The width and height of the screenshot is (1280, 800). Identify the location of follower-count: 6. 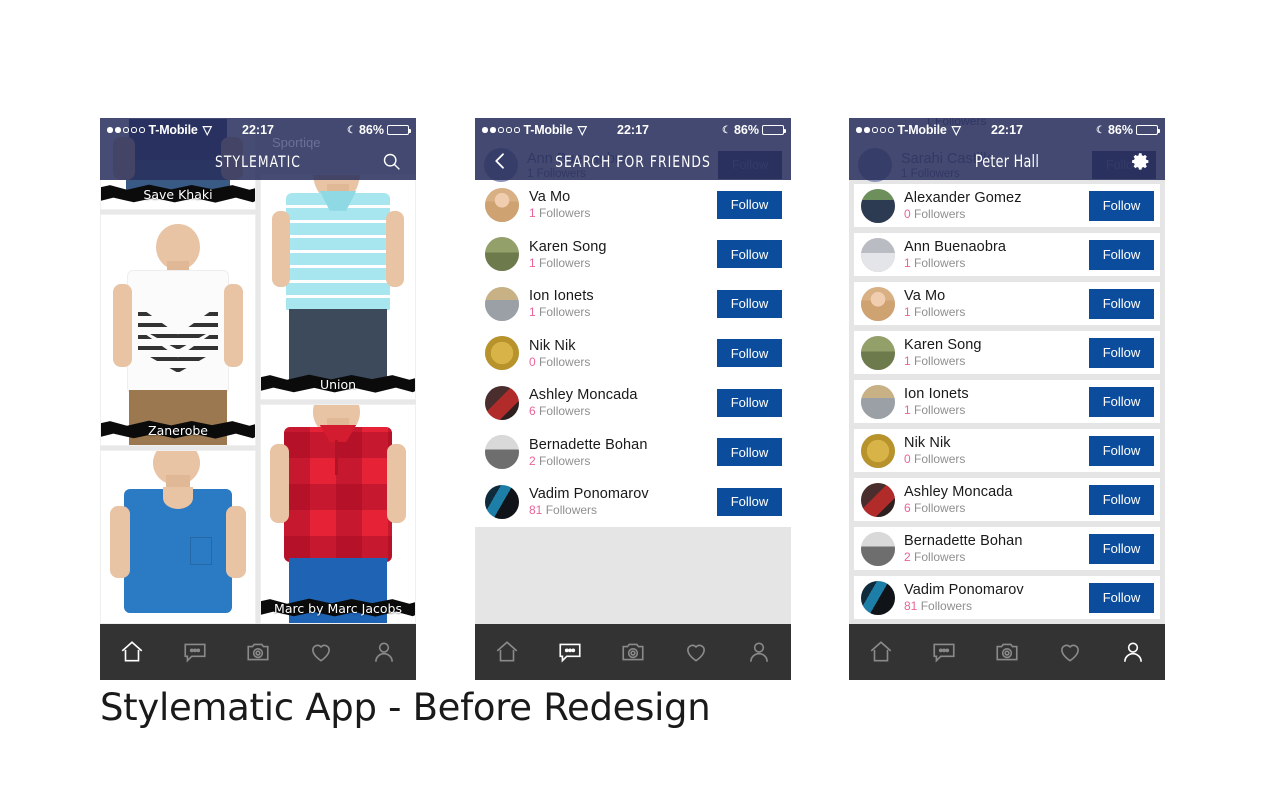
(532, 411).